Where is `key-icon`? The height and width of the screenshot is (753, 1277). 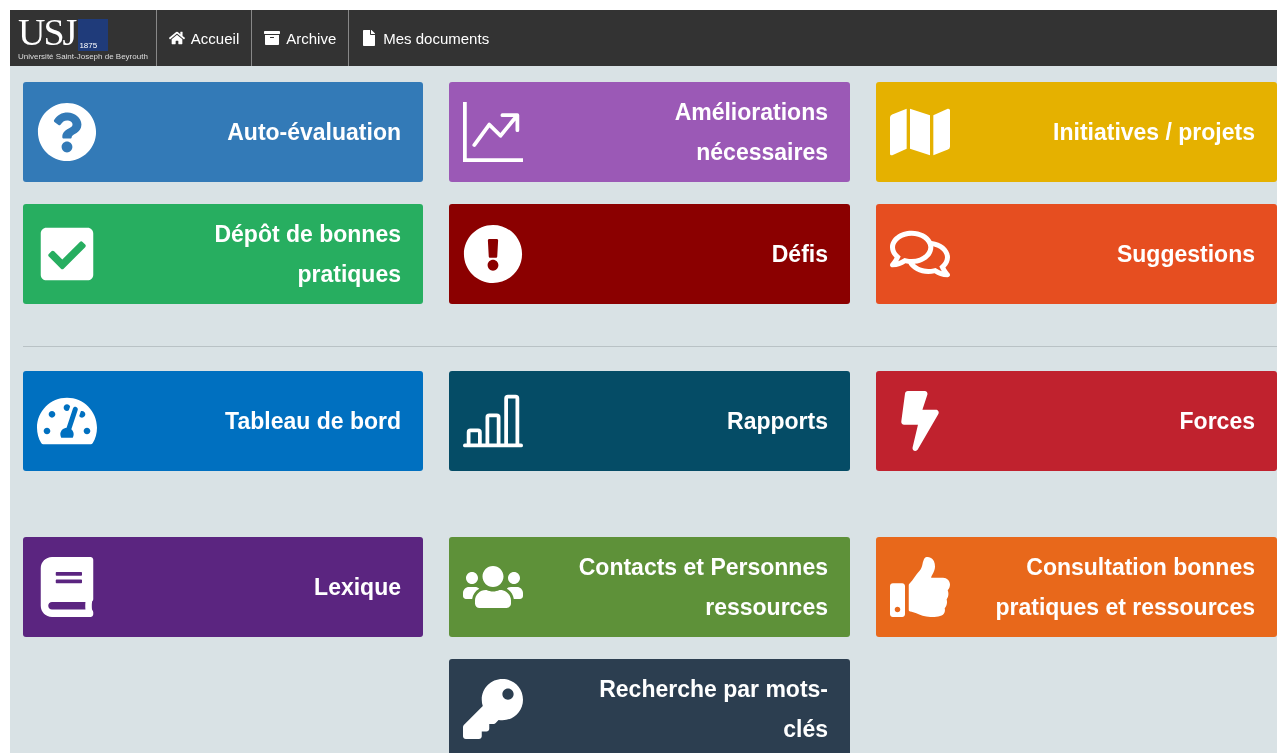 key-icon is located at coordinates (493, 709).